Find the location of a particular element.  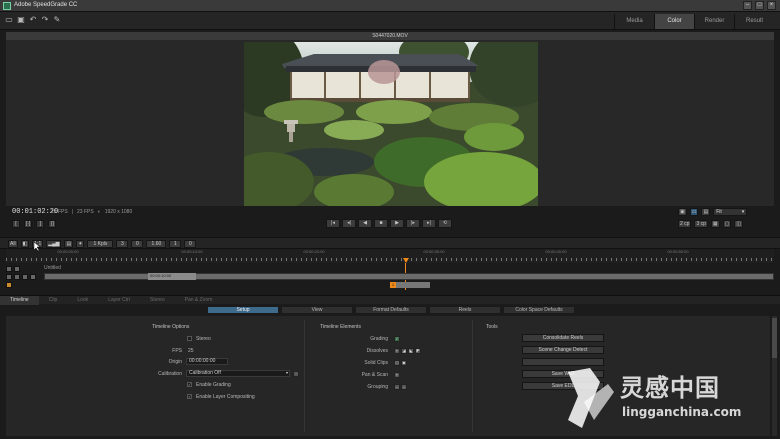

nav-tab-render: Render is located at coordinates (714, 21).